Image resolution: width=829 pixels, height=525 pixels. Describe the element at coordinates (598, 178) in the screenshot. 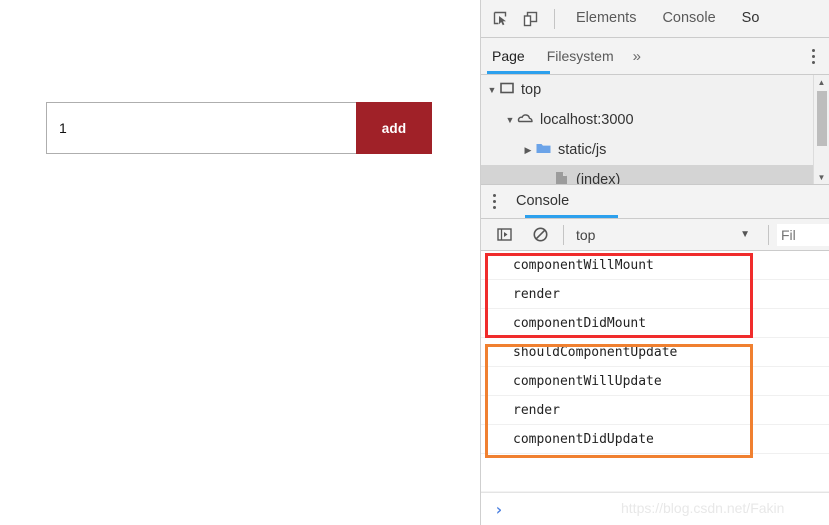

I see `tree-item-label: (index)` at that location.